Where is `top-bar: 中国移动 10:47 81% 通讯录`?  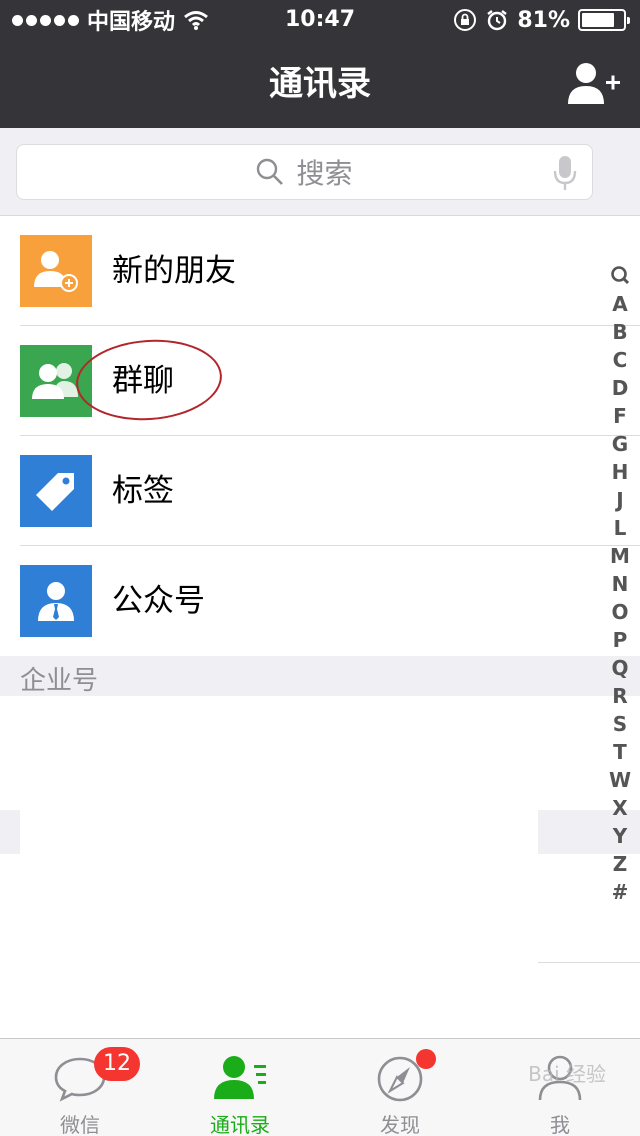
top-bar: 中国移动 10:47 81% 通讯录 is located at coordinates (320, 64).